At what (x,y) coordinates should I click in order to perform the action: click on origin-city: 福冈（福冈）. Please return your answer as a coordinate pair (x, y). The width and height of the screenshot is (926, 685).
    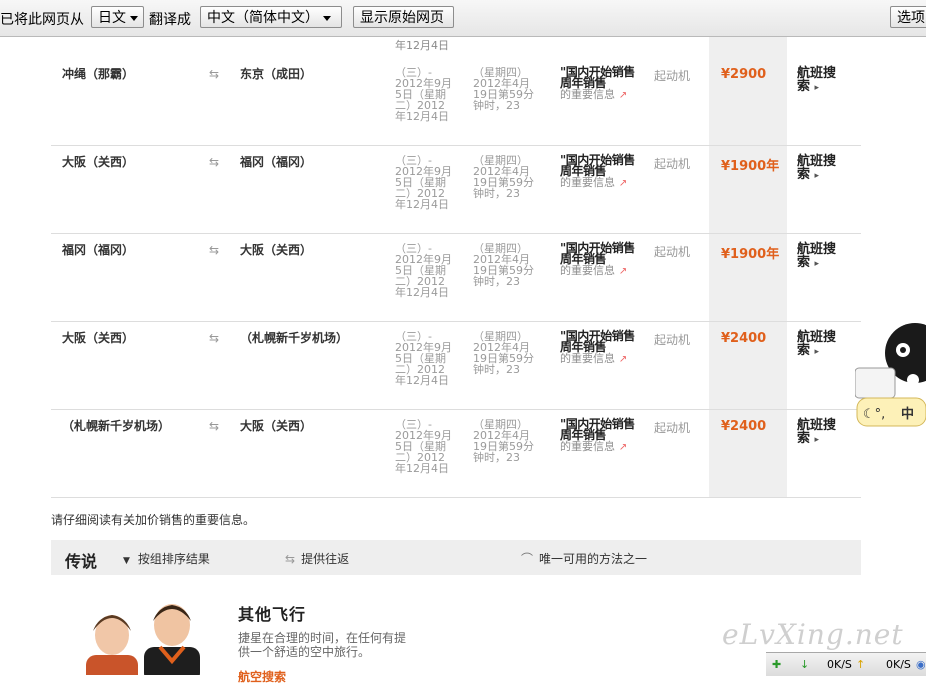
    Looking at the image, I should click on (98, 250).